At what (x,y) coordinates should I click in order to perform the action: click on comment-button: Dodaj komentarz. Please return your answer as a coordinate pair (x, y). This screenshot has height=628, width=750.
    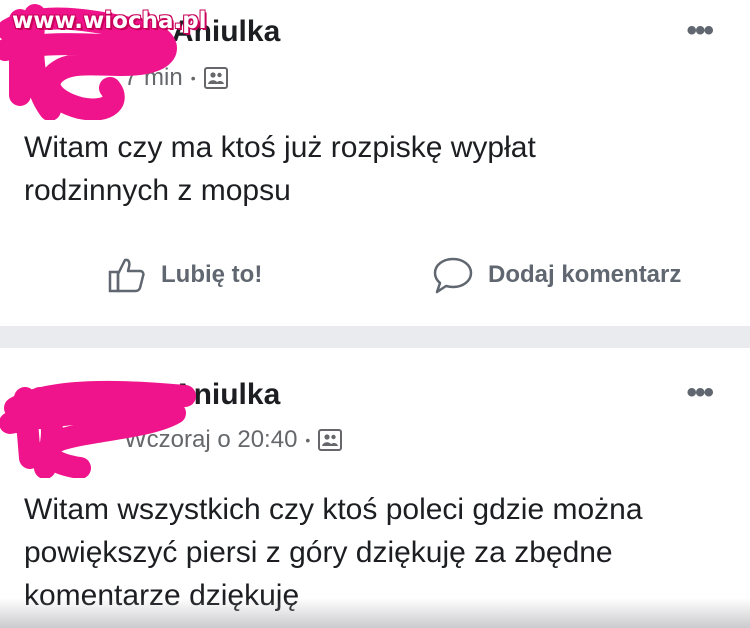
    Looking at the image, I should click on (556, 275).